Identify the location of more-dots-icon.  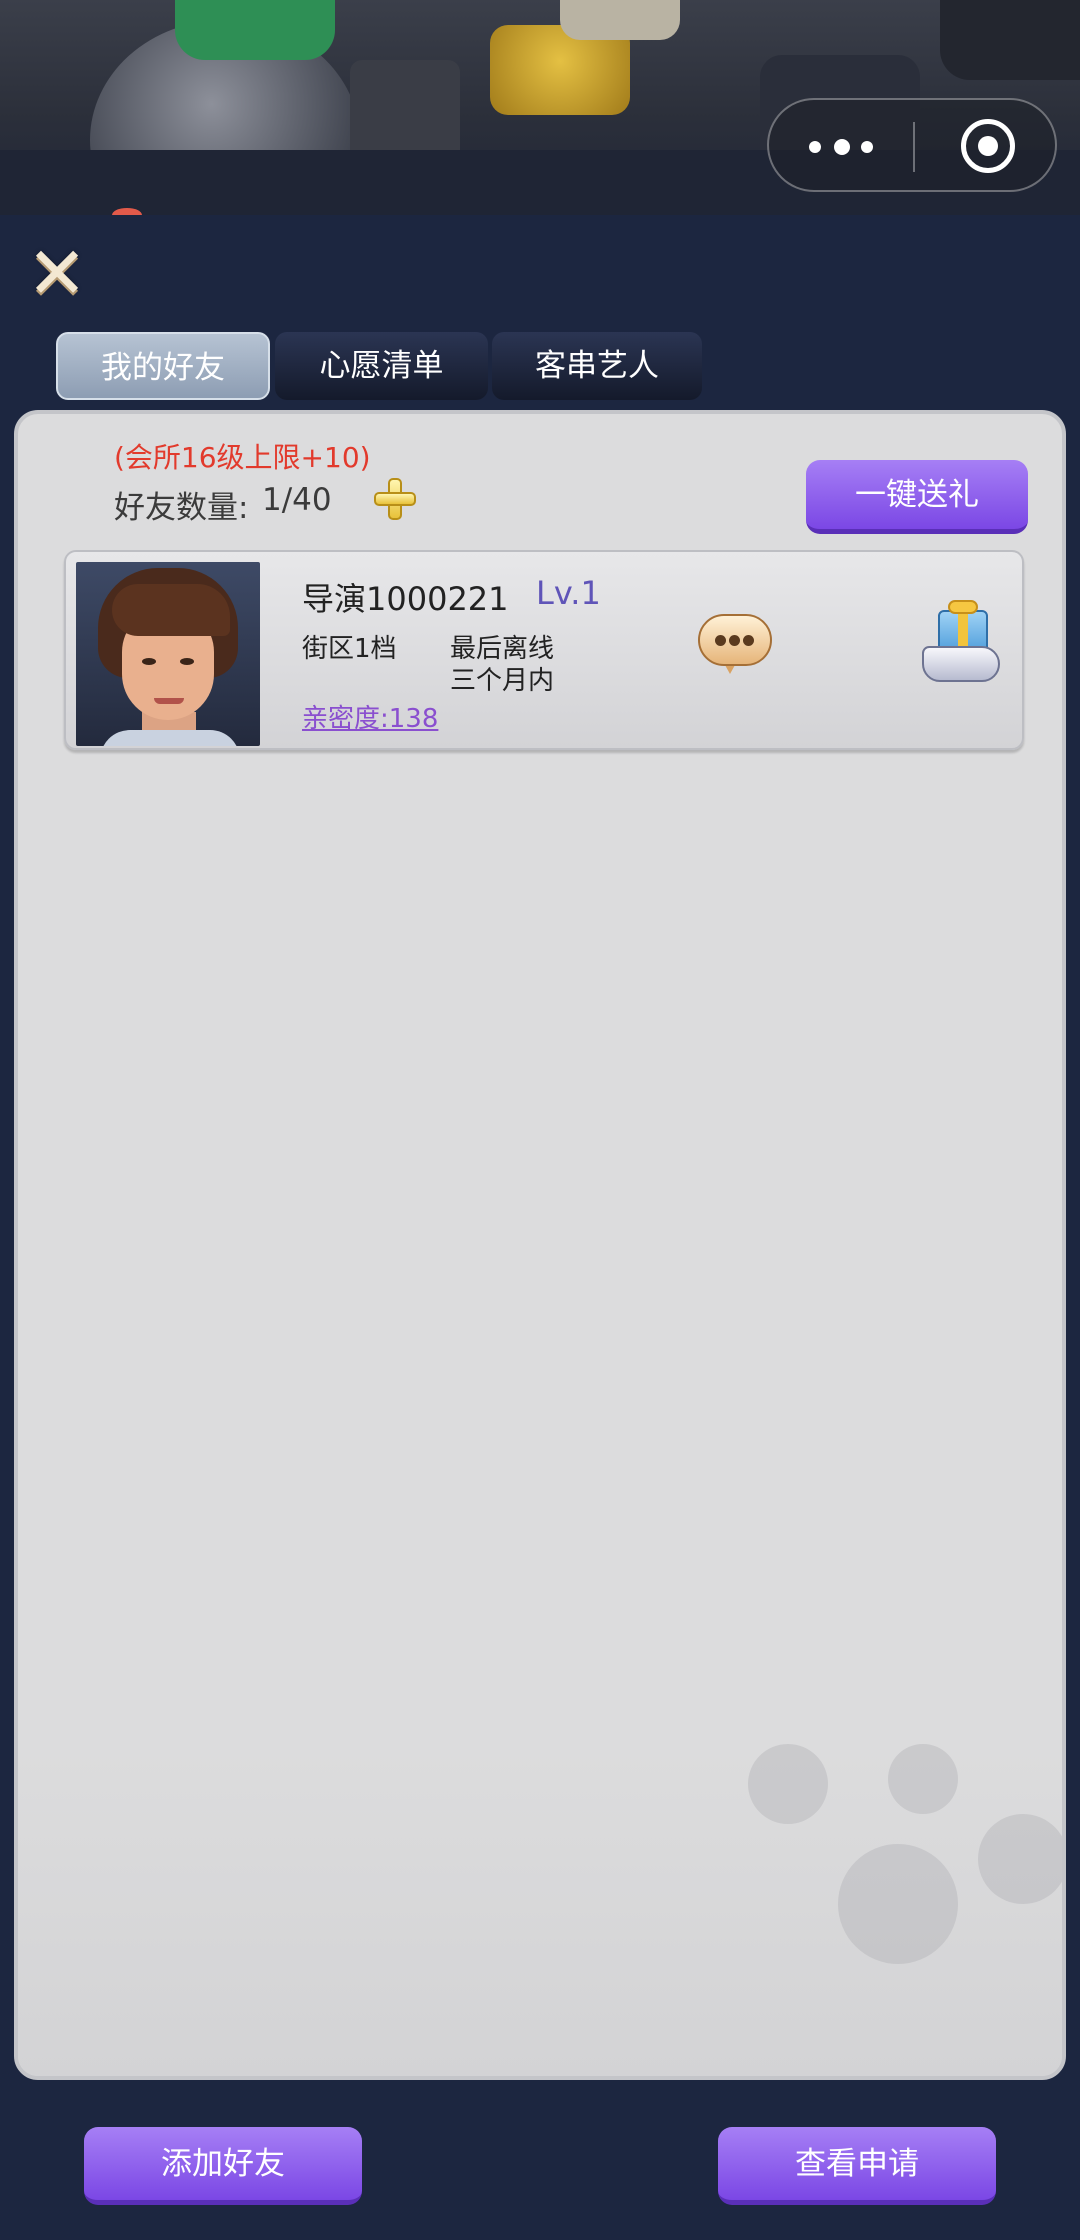
(842, 147).